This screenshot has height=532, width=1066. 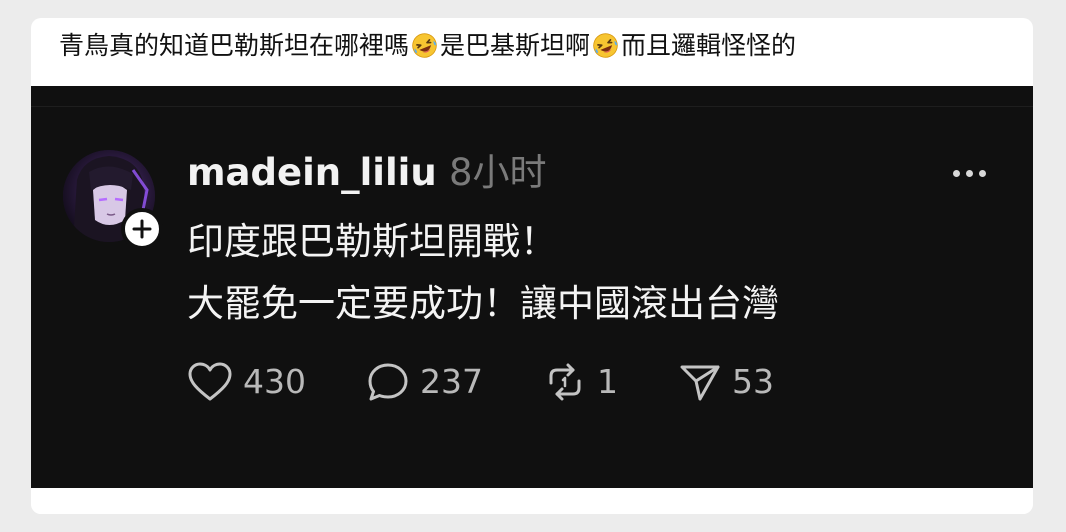 I want to click on action-bar: 430 237 1 53, so click(x=510, y=382).